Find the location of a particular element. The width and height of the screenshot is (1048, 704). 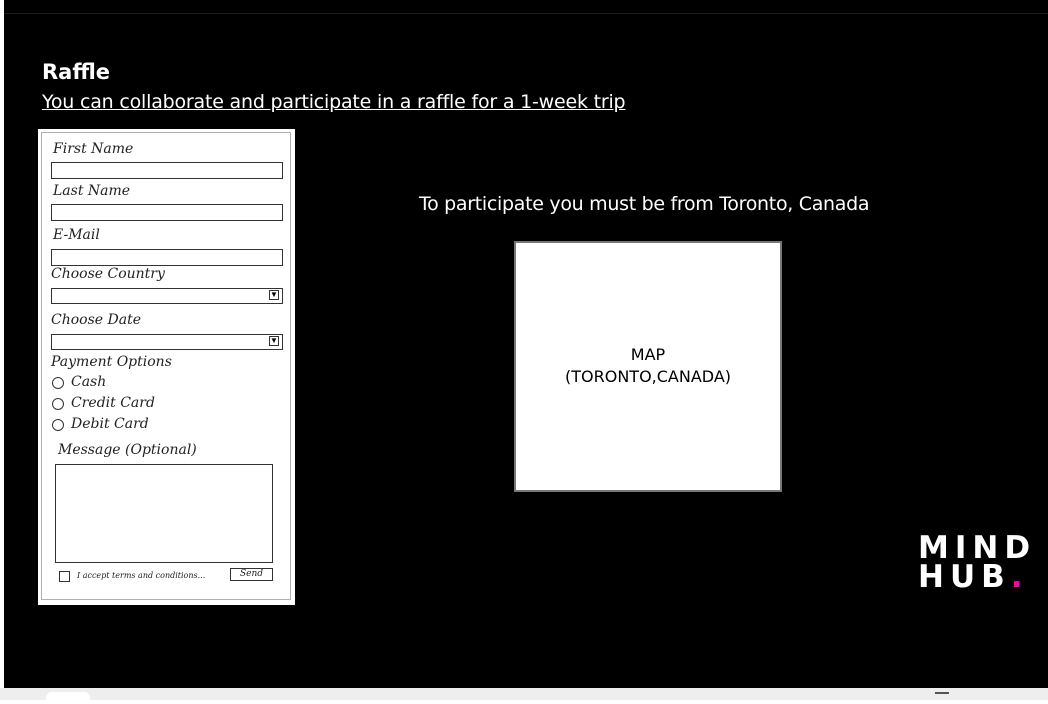

email-label: E-Mail is located at coordinates (76, 235).